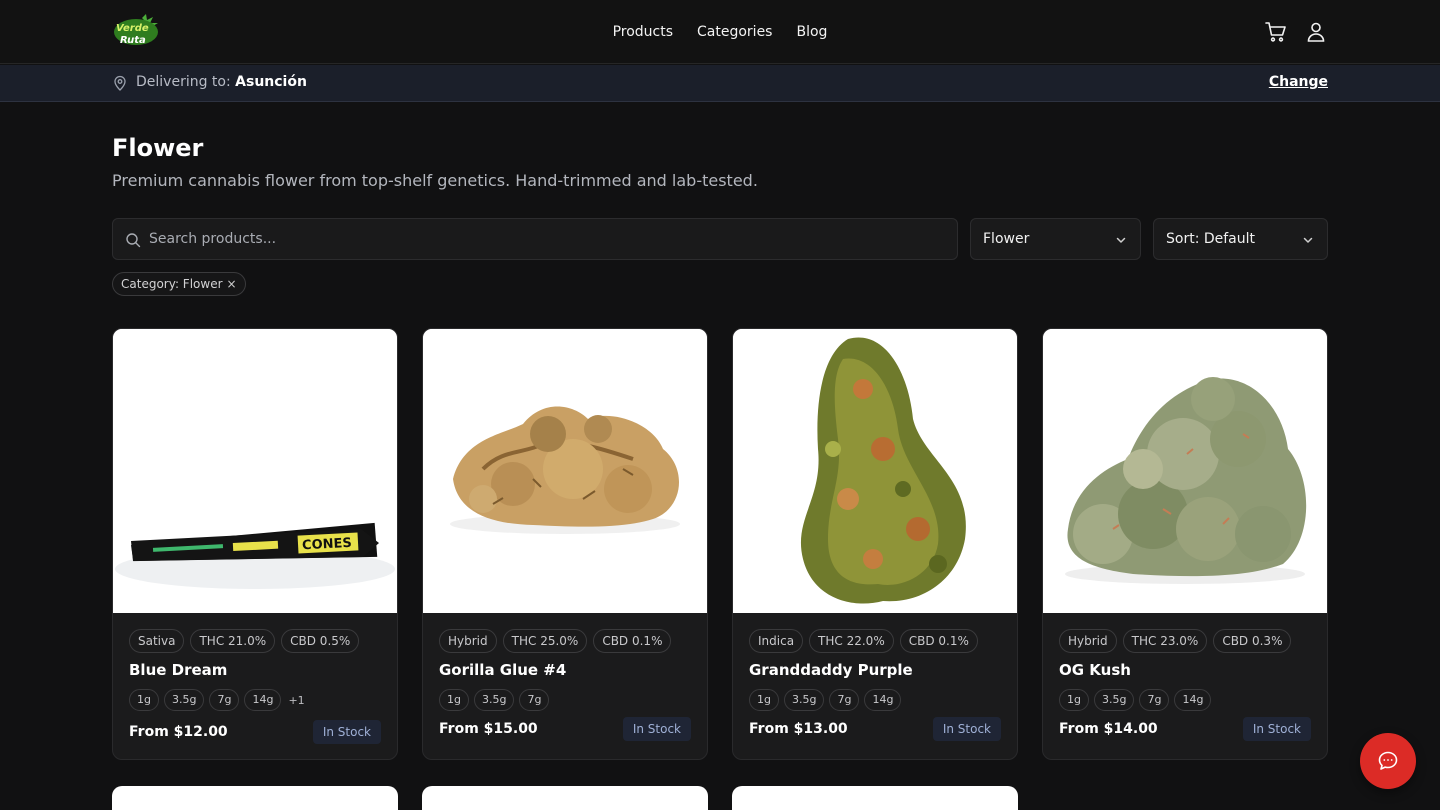 The height and width of the screenshot is (810, 1440). I want to click on svg-text: CONES, so click(327, 545).